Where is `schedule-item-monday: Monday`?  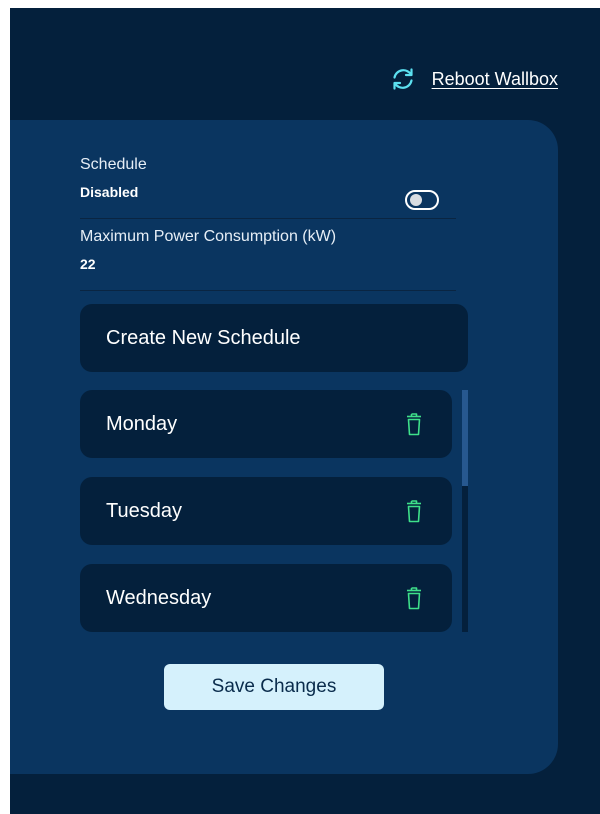 schedule-item-monday: Monday is located at coordinates (266, 424).